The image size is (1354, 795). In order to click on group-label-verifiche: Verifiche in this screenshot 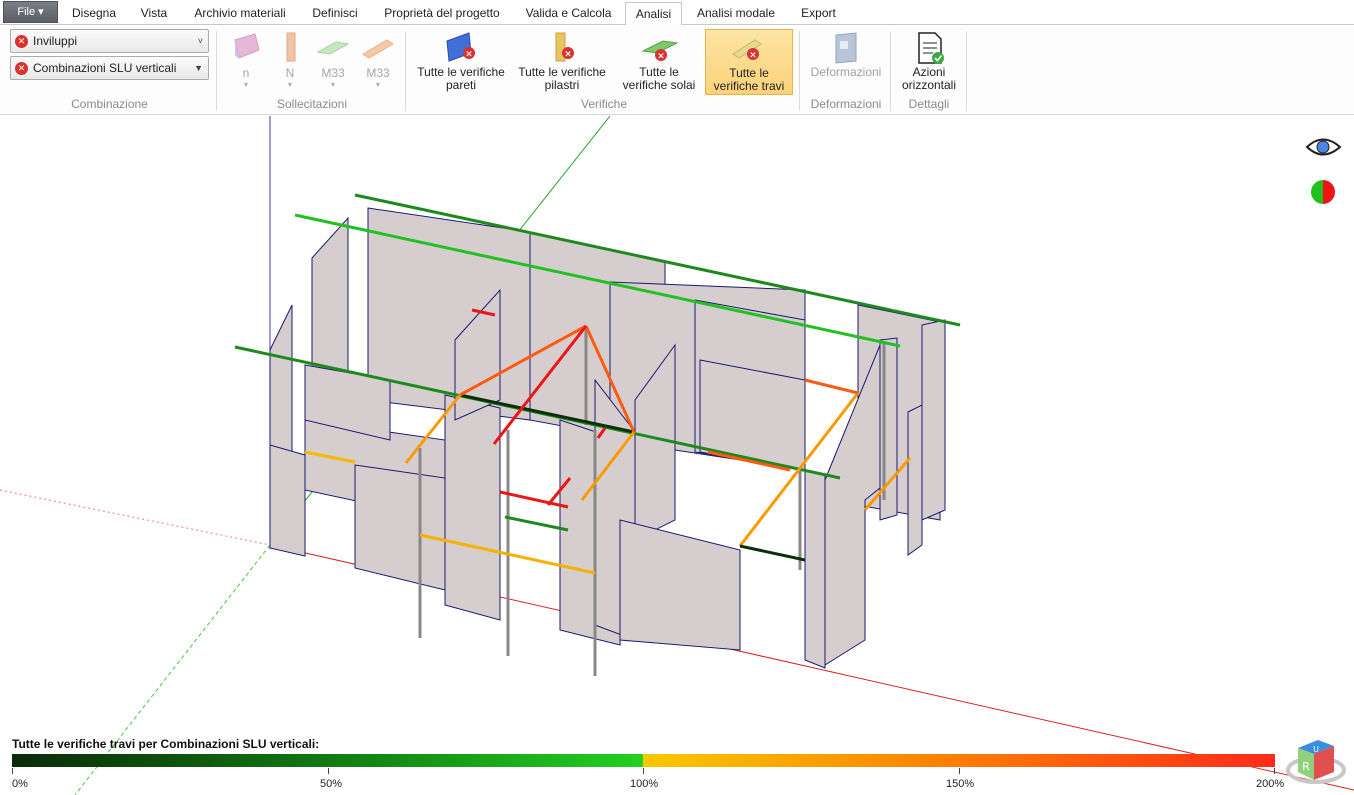, I will do `click(604, 104)`.